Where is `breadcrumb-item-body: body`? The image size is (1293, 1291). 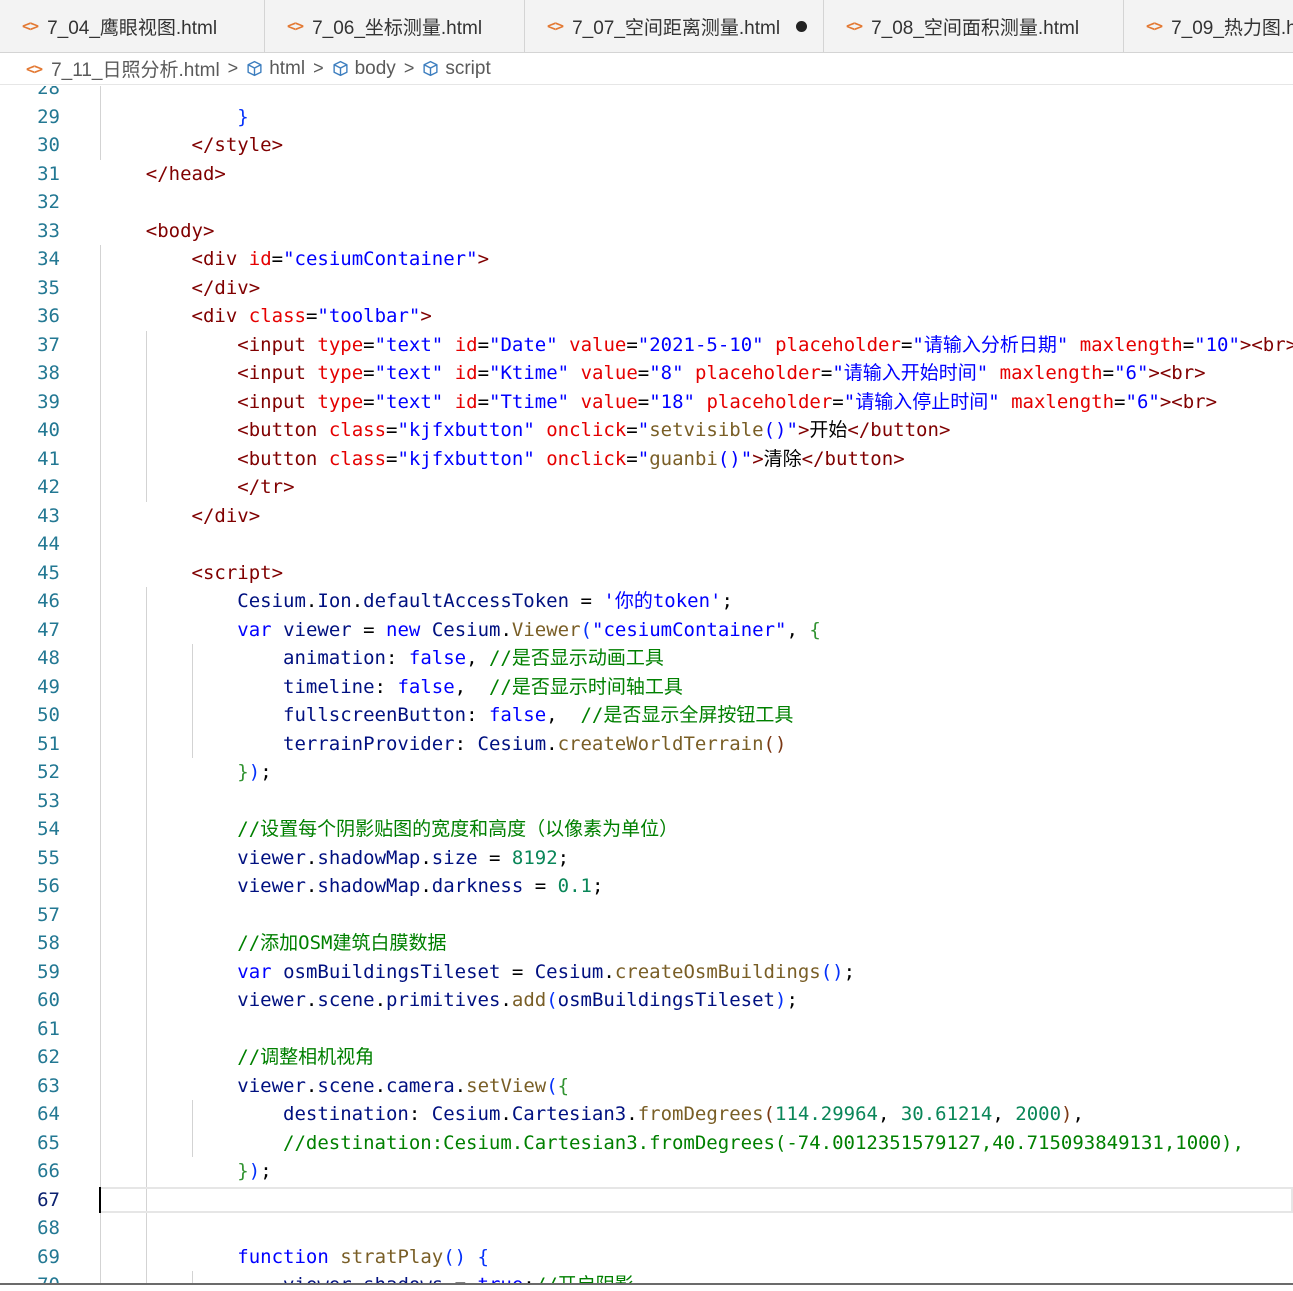
breadcrumb-item-body: body is located at coordinates (364, 69).